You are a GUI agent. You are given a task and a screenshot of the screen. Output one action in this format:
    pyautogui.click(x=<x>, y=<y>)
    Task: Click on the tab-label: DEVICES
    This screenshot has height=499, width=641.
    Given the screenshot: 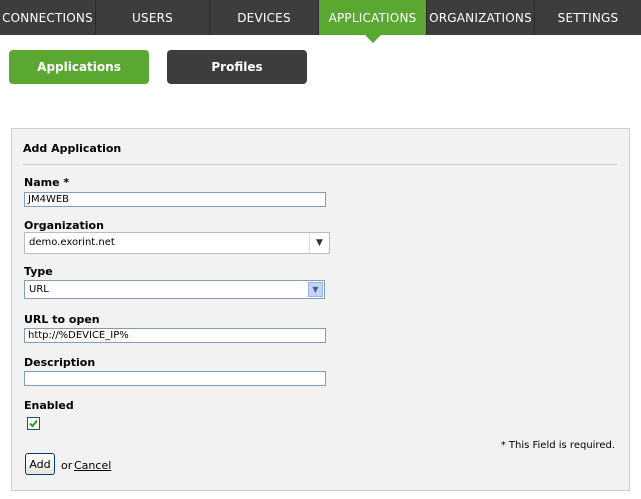 What is the action you would take?
    pyautogui.click(x=264, y=17)
    